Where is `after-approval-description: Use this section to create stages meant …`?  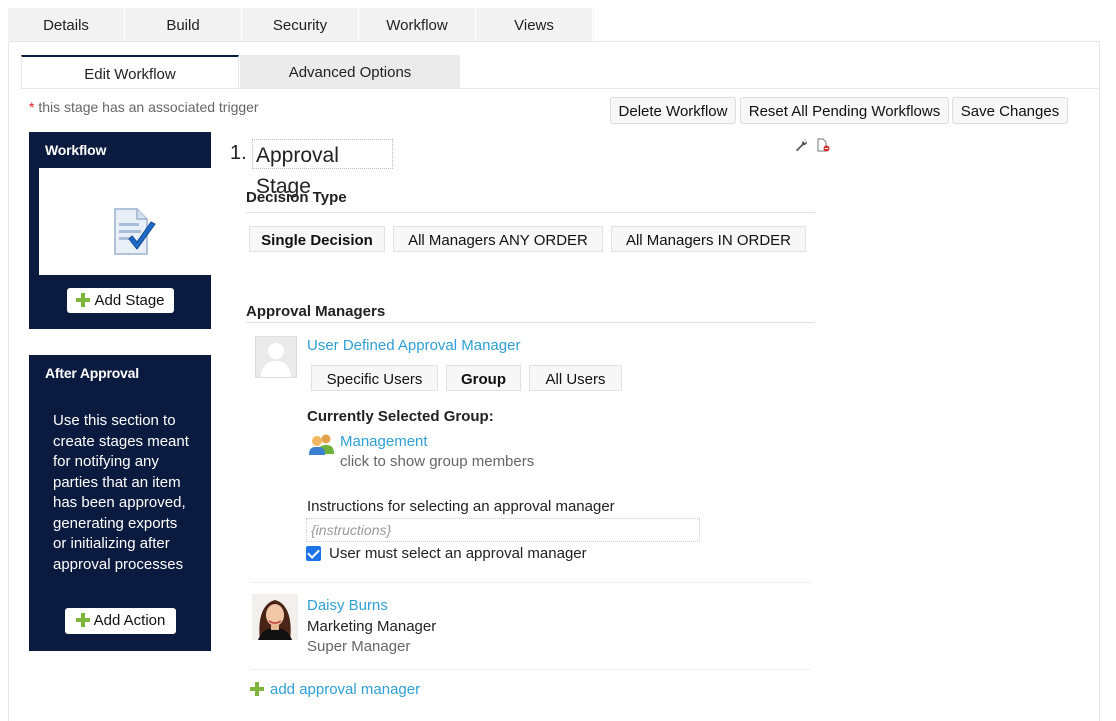
after-approval-description: Use this section to create stages meant … is located at coordinates (121, 492).